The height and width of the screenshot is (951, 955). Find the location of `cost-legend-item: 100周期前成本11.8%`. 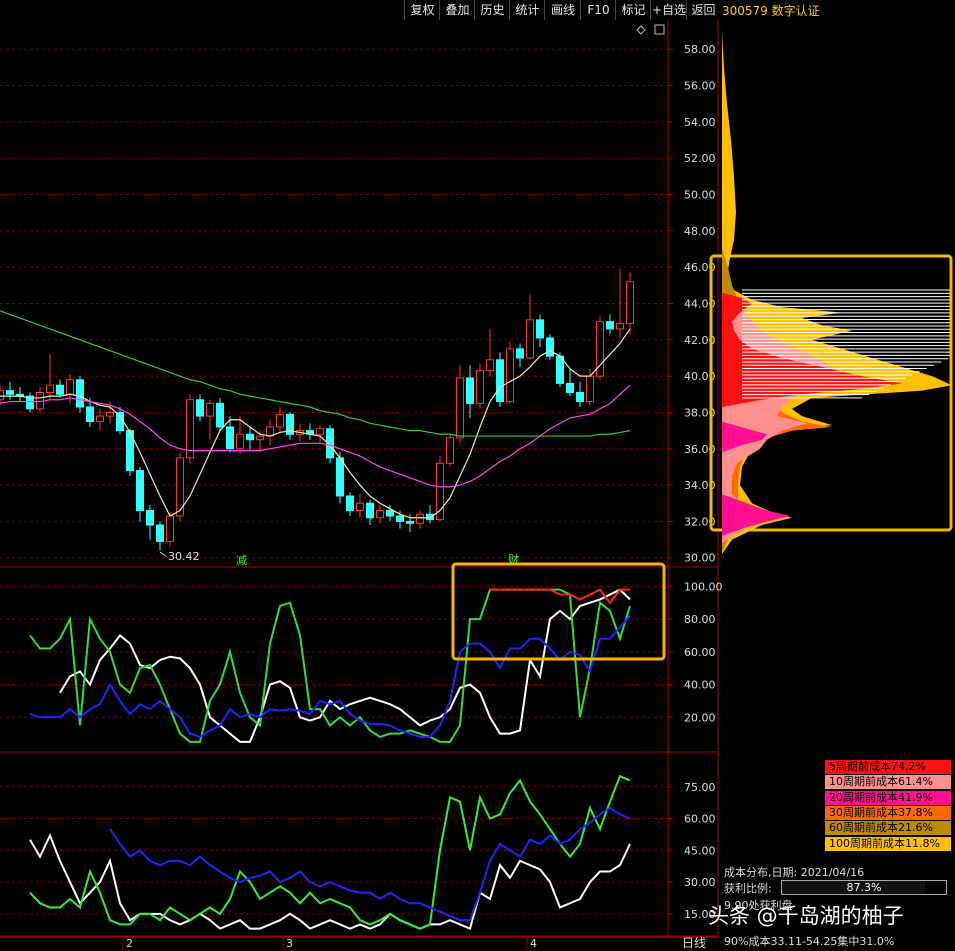

cost-legend-item: 100周期前成本11.8% is located at coordinates (888, 843).